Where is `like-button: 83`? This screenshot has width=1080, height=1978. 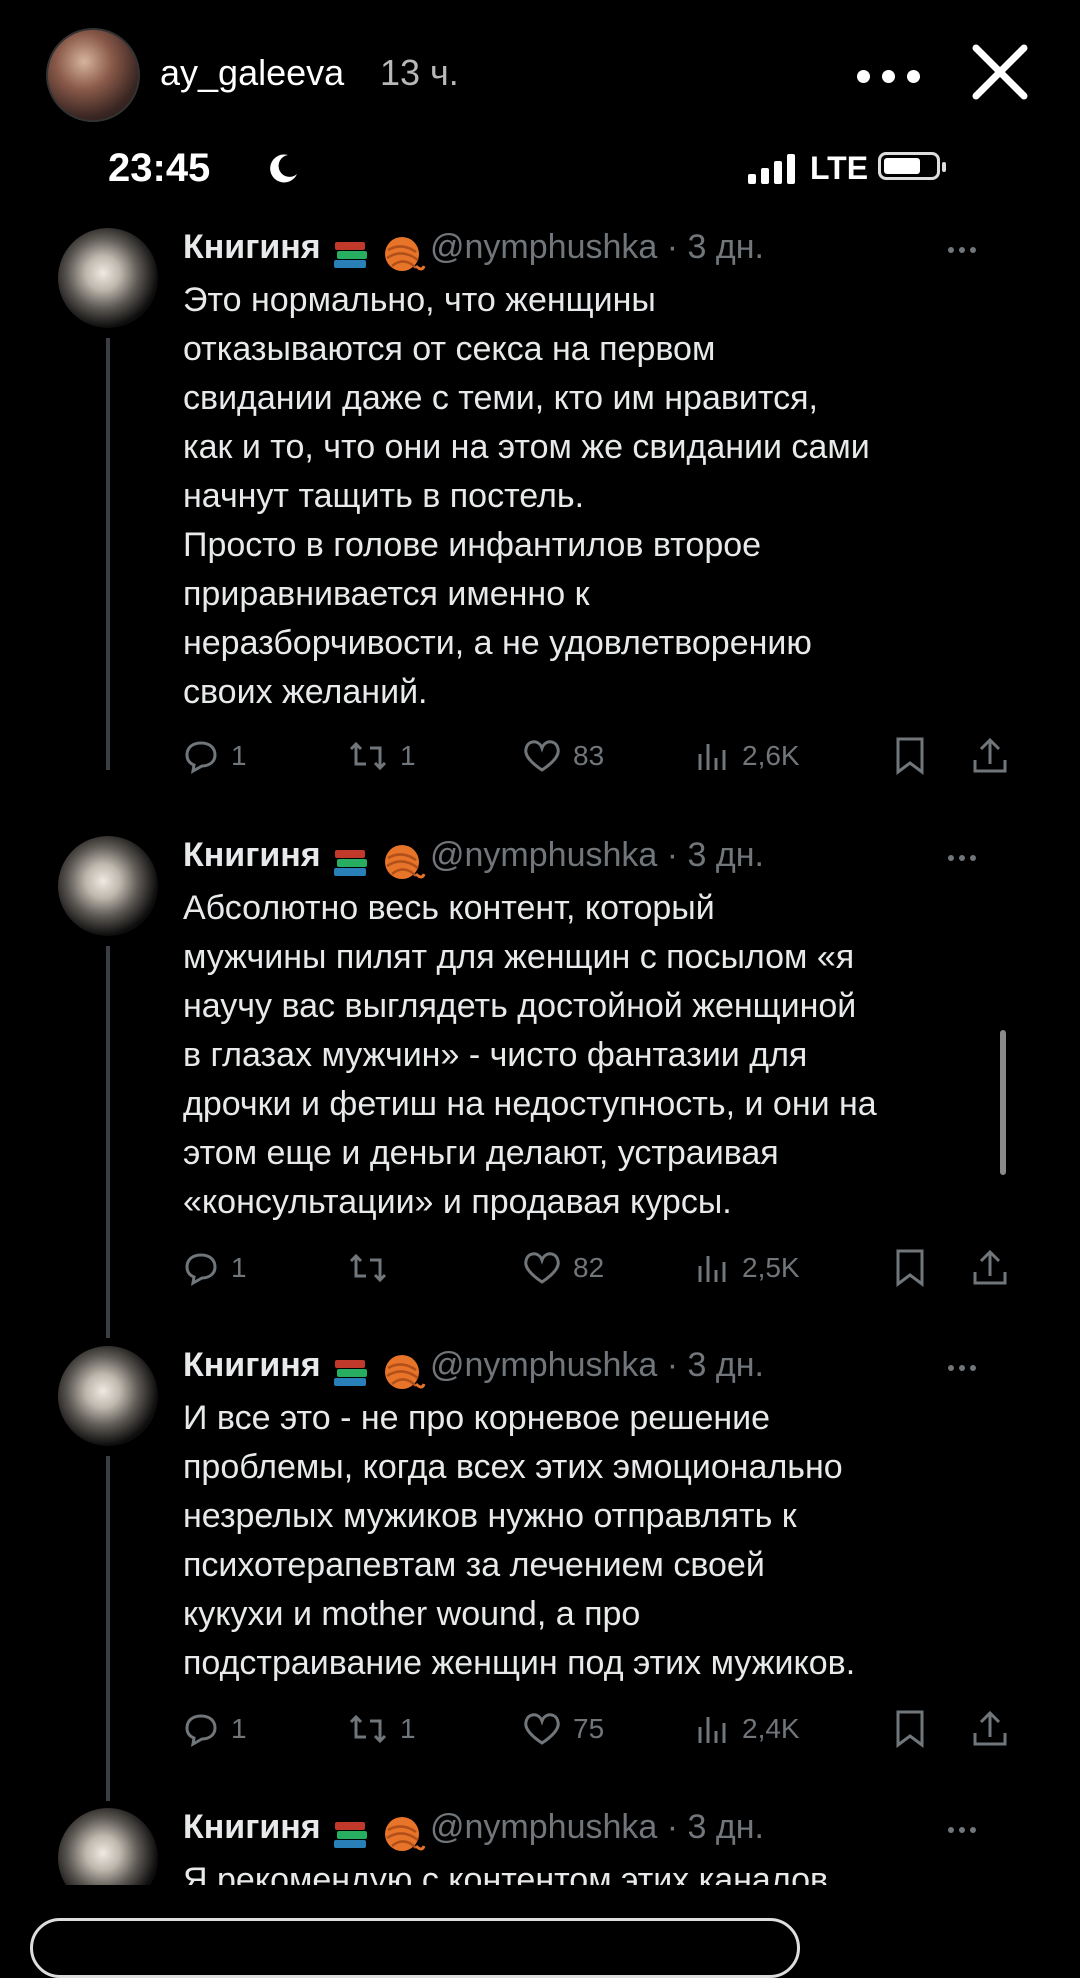 like-button: 83 is located at coordinates (563, 756).